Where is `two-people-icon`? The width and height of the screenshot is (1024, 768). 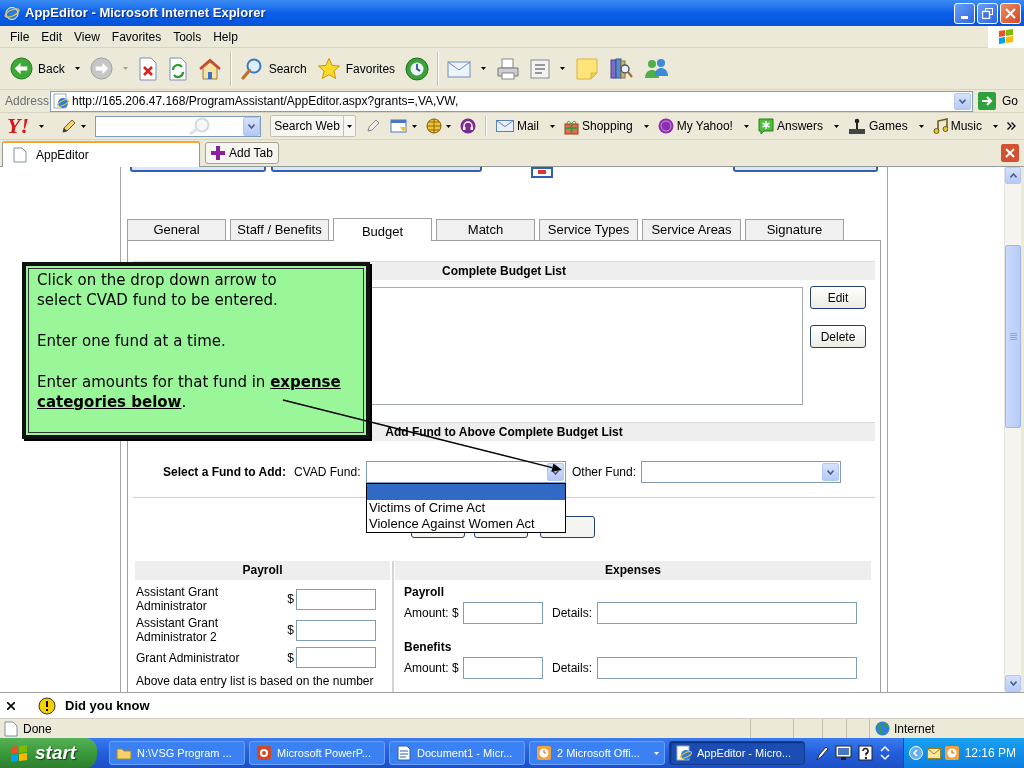
two-people-icon is located at coordinates (656, 68).